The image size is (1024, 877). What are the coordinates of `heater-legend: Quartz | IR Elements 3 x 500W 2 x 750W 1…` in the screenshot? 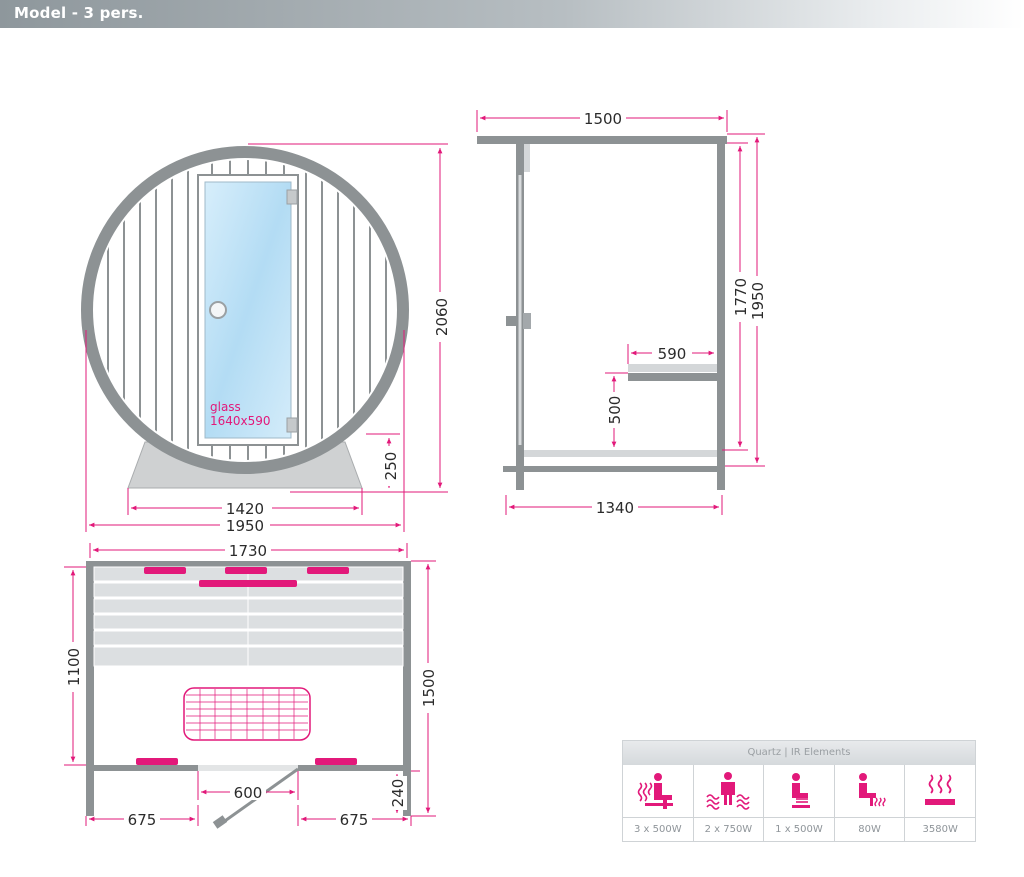 It's located at (799, 791).